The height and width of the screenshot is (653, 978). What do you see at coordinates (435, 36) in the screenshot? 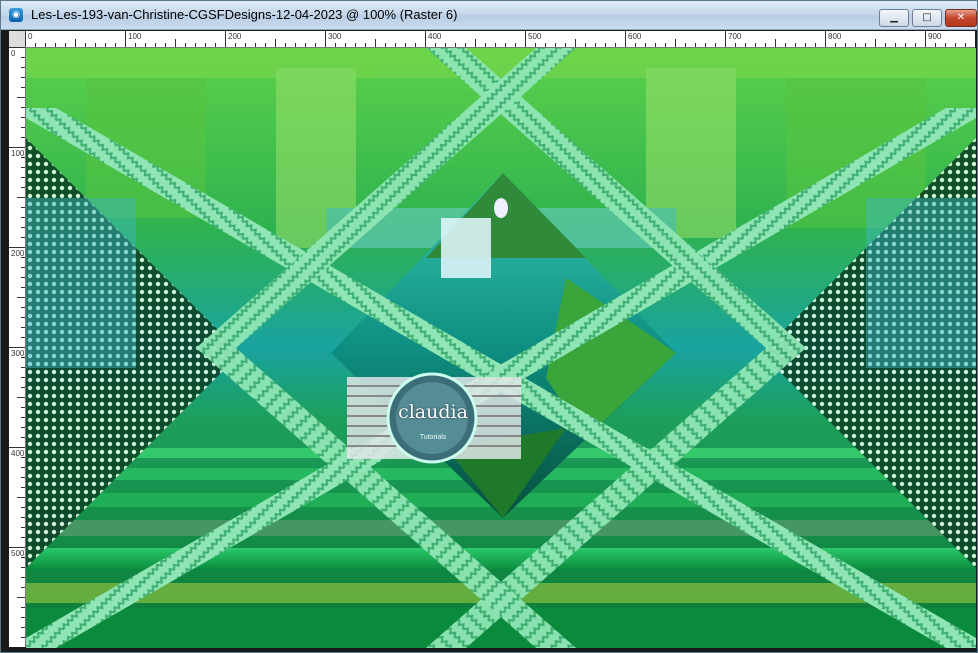
I see `ruler-h-label: 400` at bounding box center [435, 36].